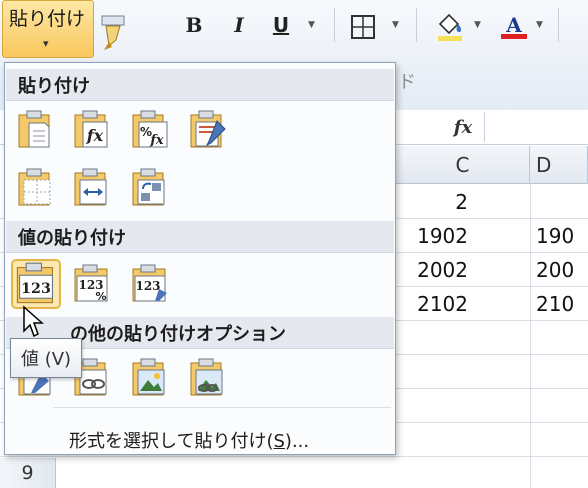 This screenshot has height=488, width=588. Describe the element at coordinates (113, 33) in the screenshot. I see `format-painter-icon` at that location.